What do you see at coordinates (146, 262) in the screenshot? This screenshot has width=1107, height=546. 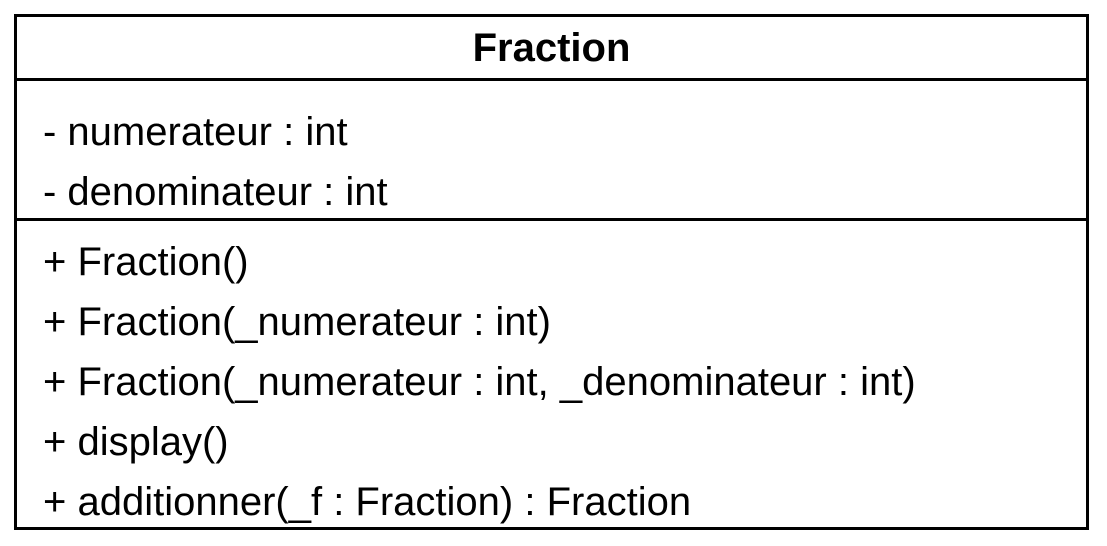 I see `operation-constructor-default: + Fraction()` at bounding box center [146, 262].